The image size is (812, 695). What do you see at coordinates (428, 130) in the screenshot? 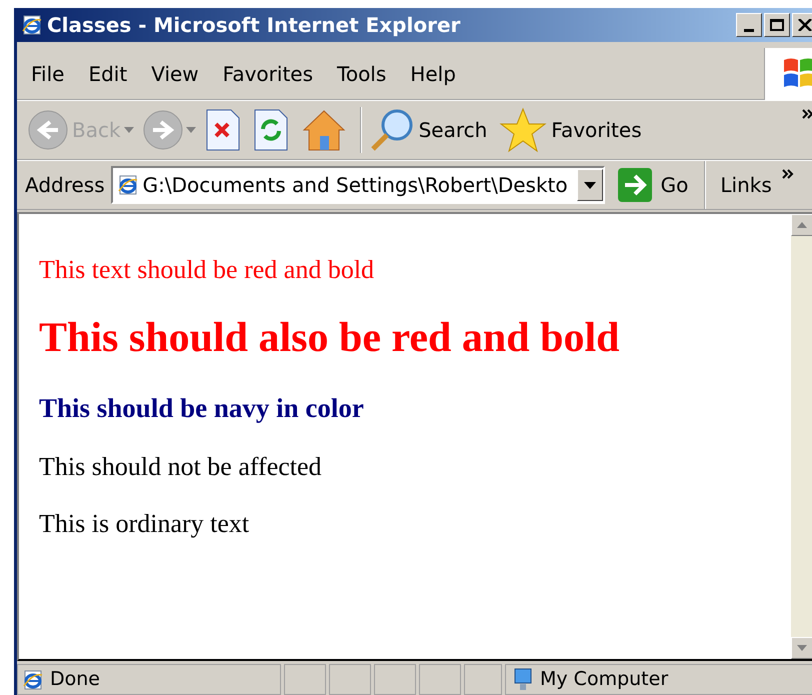
I see `search-button: Search` at bounding box center [428, 130].